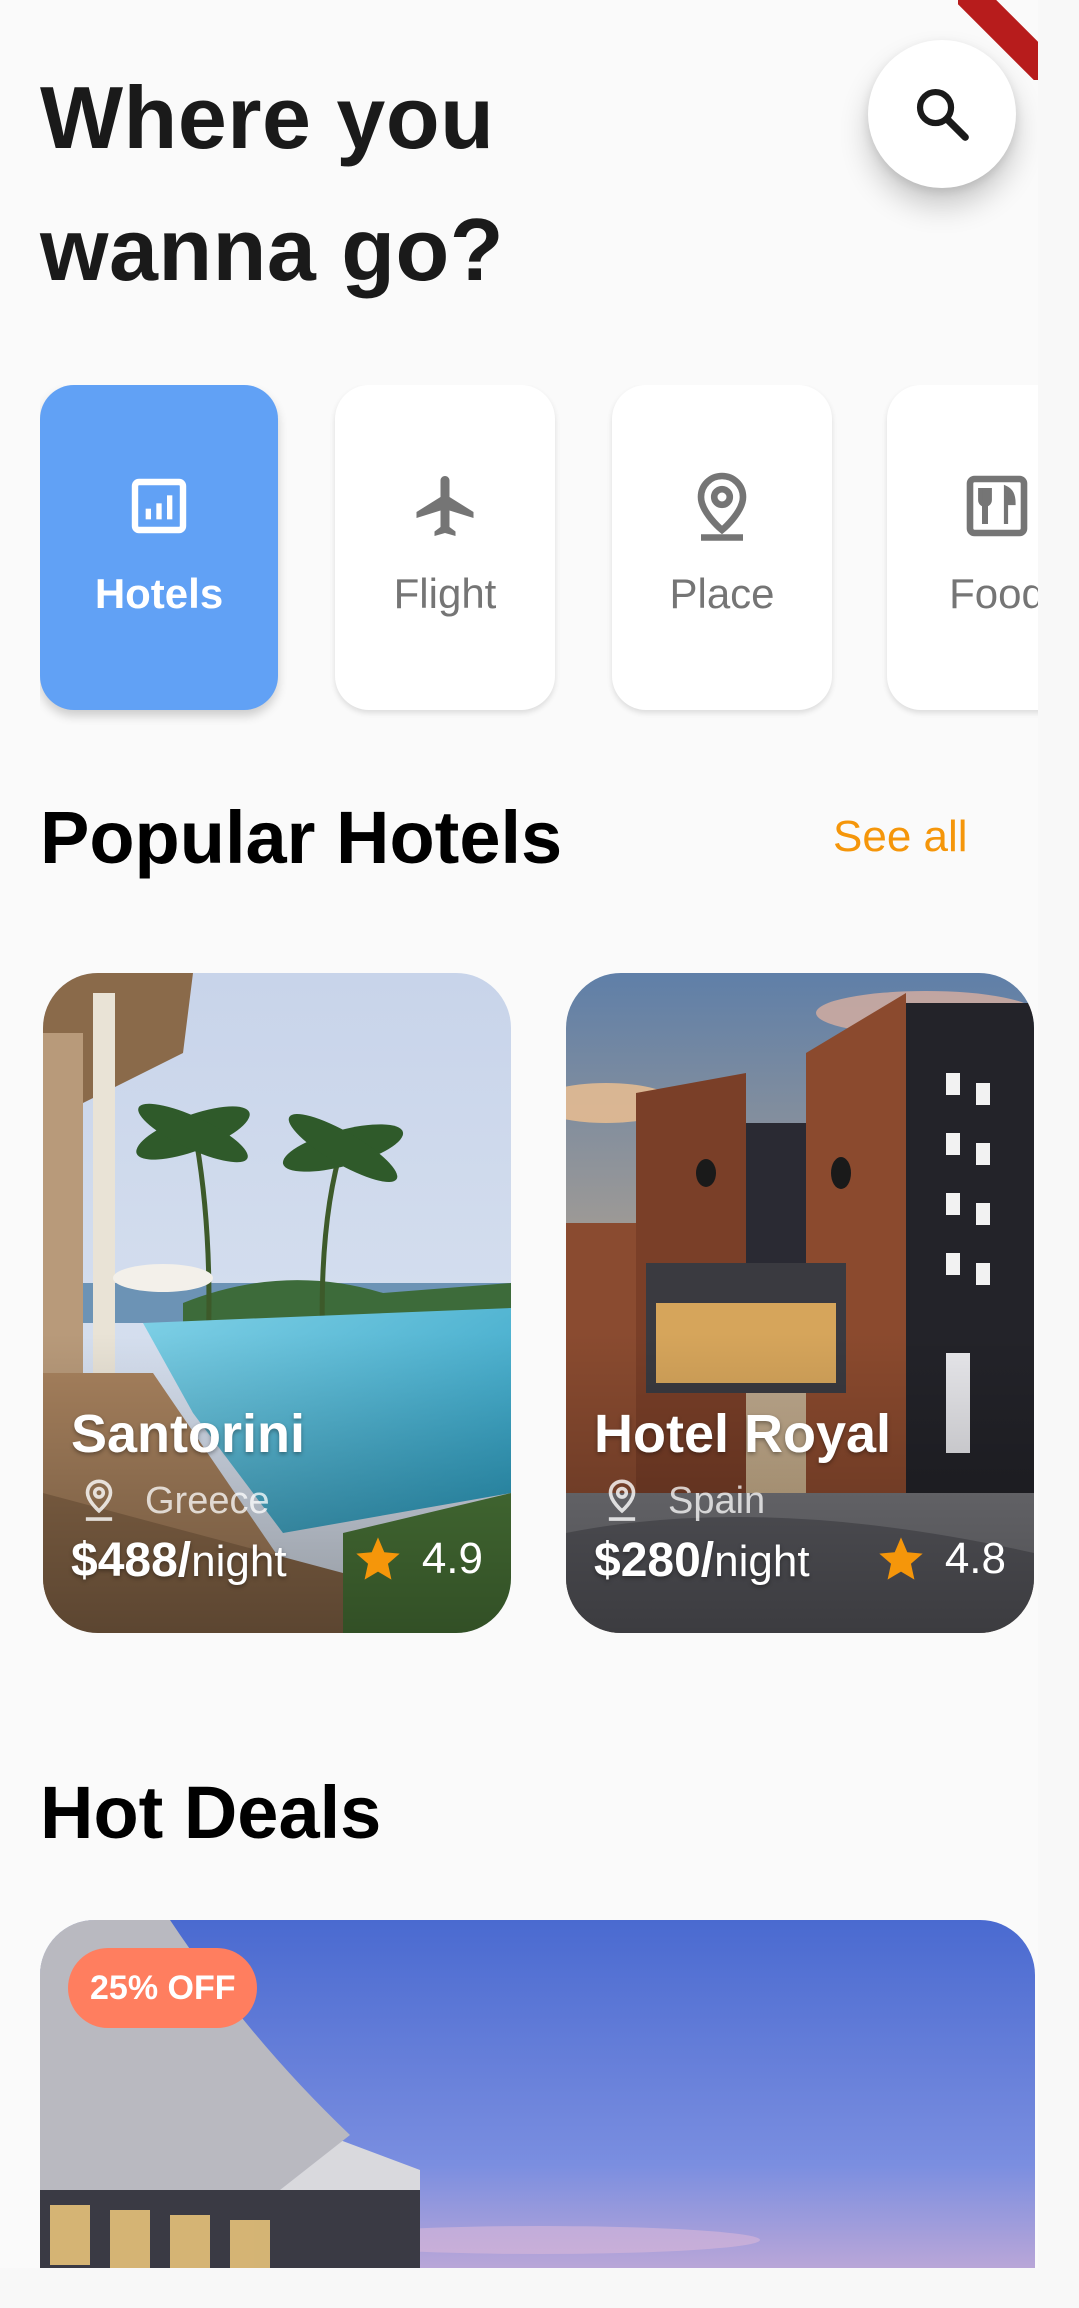 The image size is (1079, 2308). Describe the element at coordinates (445, 506) in the screenshot. I see `airplane-icon` at that location.